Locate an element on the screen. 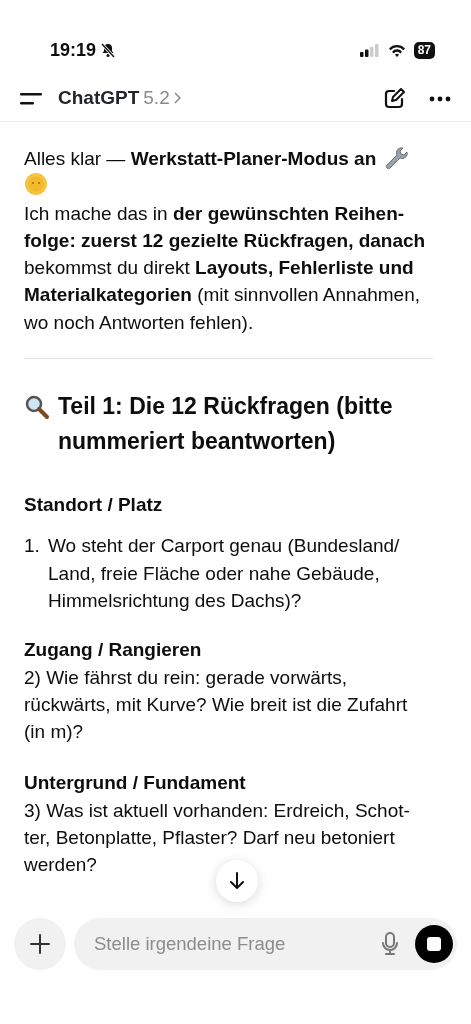 The width and height of the screenshot is (471, 1024). subheading: Standort / Platz is located at coordinates (94, 505).